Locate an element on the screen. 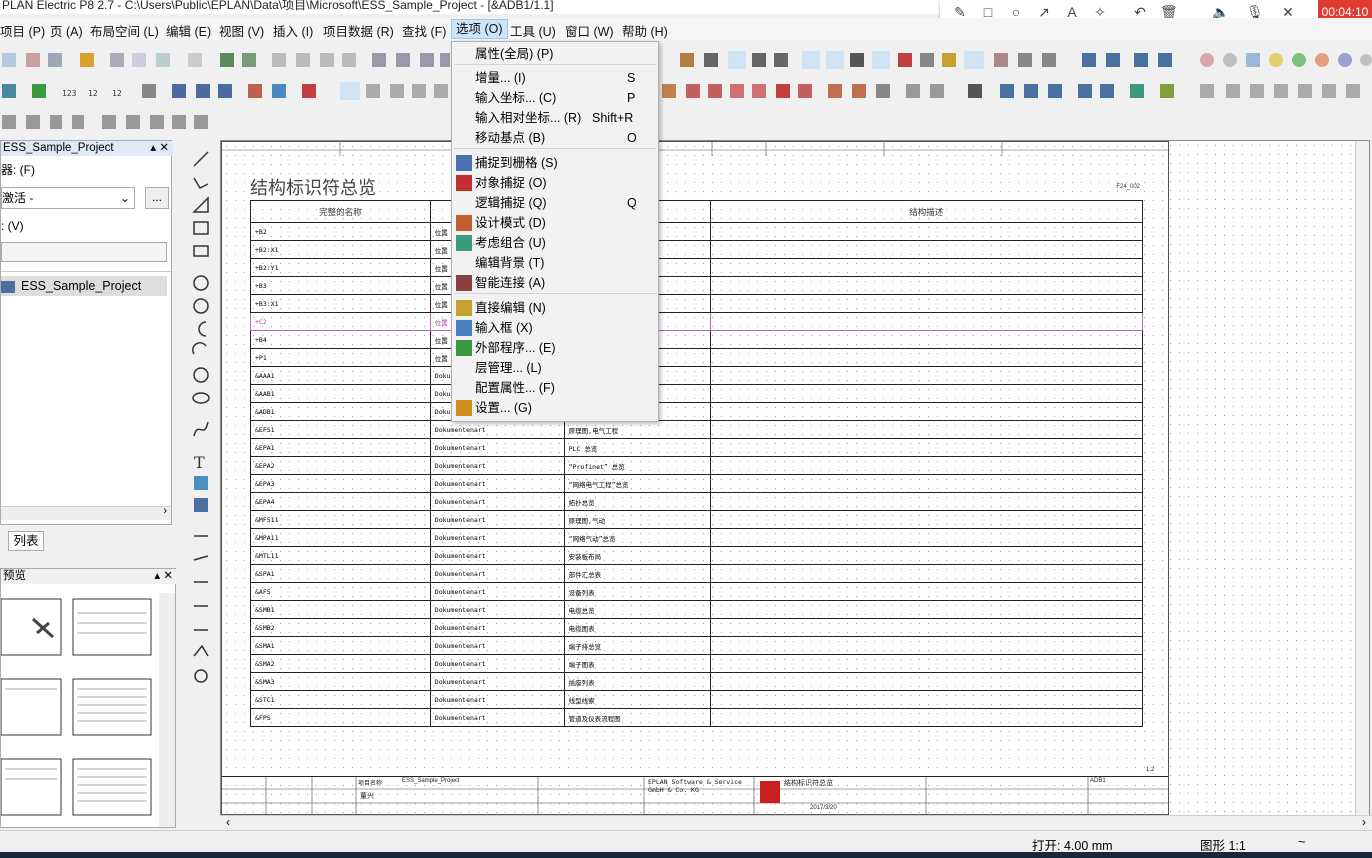 This screenshot has height=858, width=1372. options-menu-item-16: 配置属性... (F) is located at coordinates (555, 388).